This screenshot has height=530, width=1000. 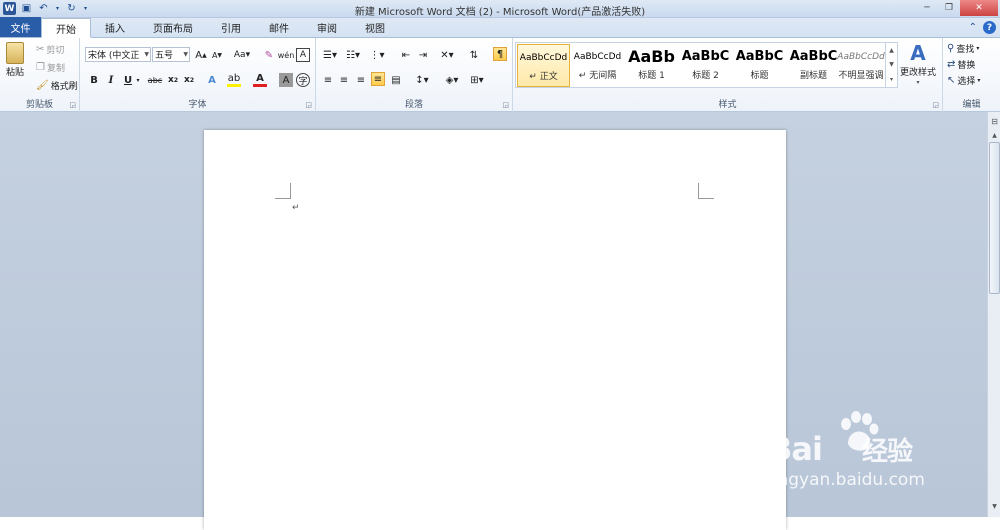 What do you see at coordinates (189, 80) in the screenshot?
I see `superscript-icon: x2` at bounding box center [189, 80].